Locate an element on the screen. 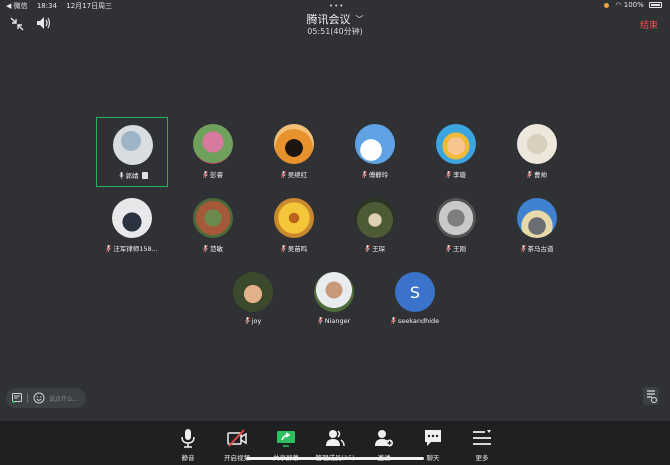 Image resolution: width=670 pixels, height=465 pixels. chat-bubble-icon is located at coordinates (433, 438).